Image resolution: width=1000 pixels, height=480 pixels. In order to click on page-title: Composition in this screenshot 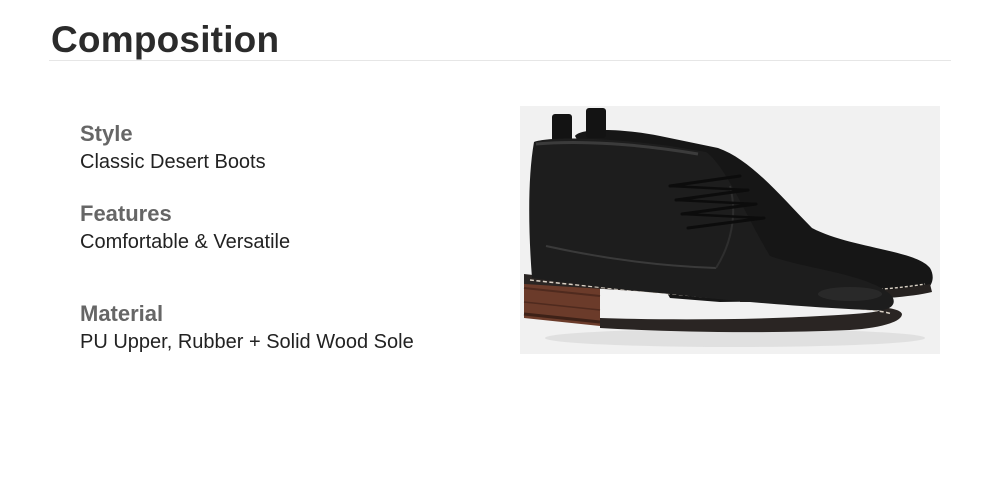, I will do `click(165, 39)`.